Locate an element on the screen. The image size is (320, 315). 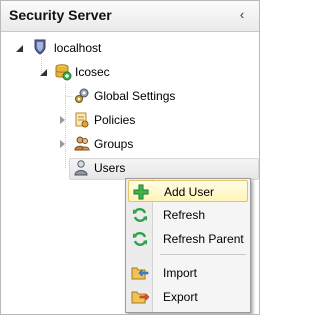
menu-item-add-user: Add User is located at coordinates (188, 191).